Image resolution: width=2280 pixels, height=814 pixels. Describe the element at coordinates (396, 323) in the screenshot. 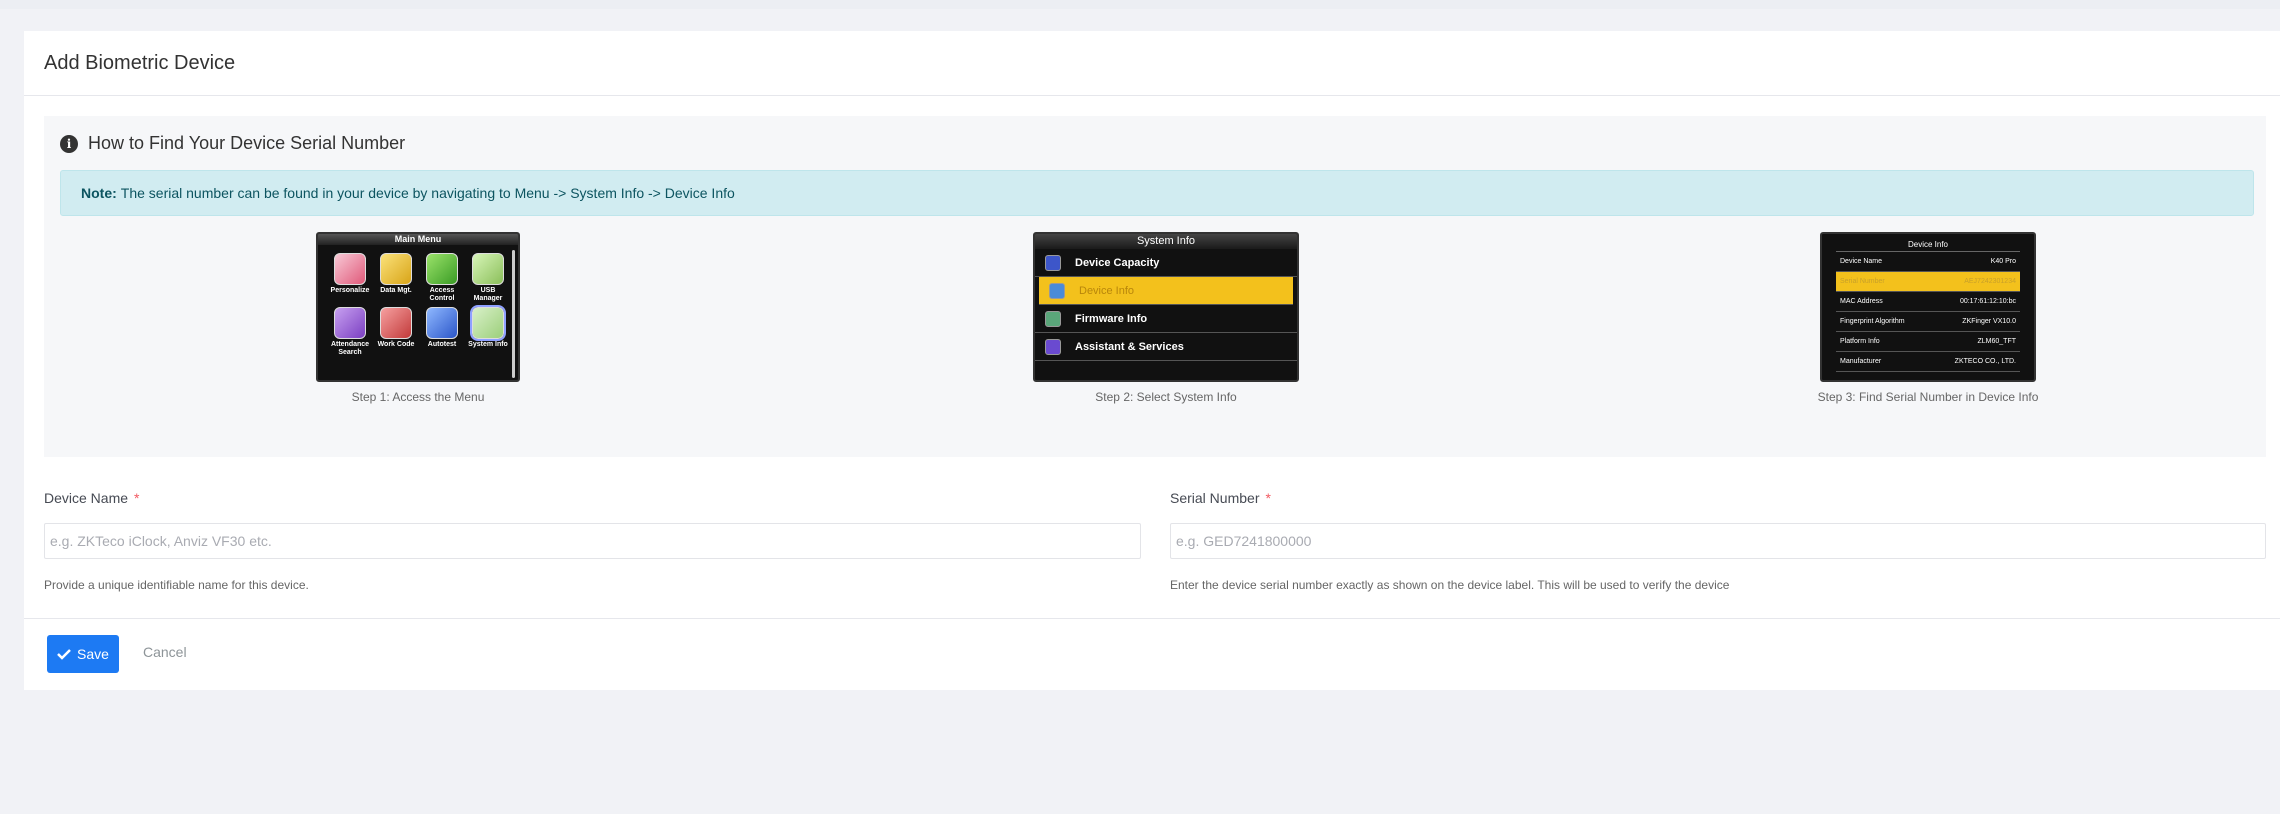

I see `work-code-icon` at that location.